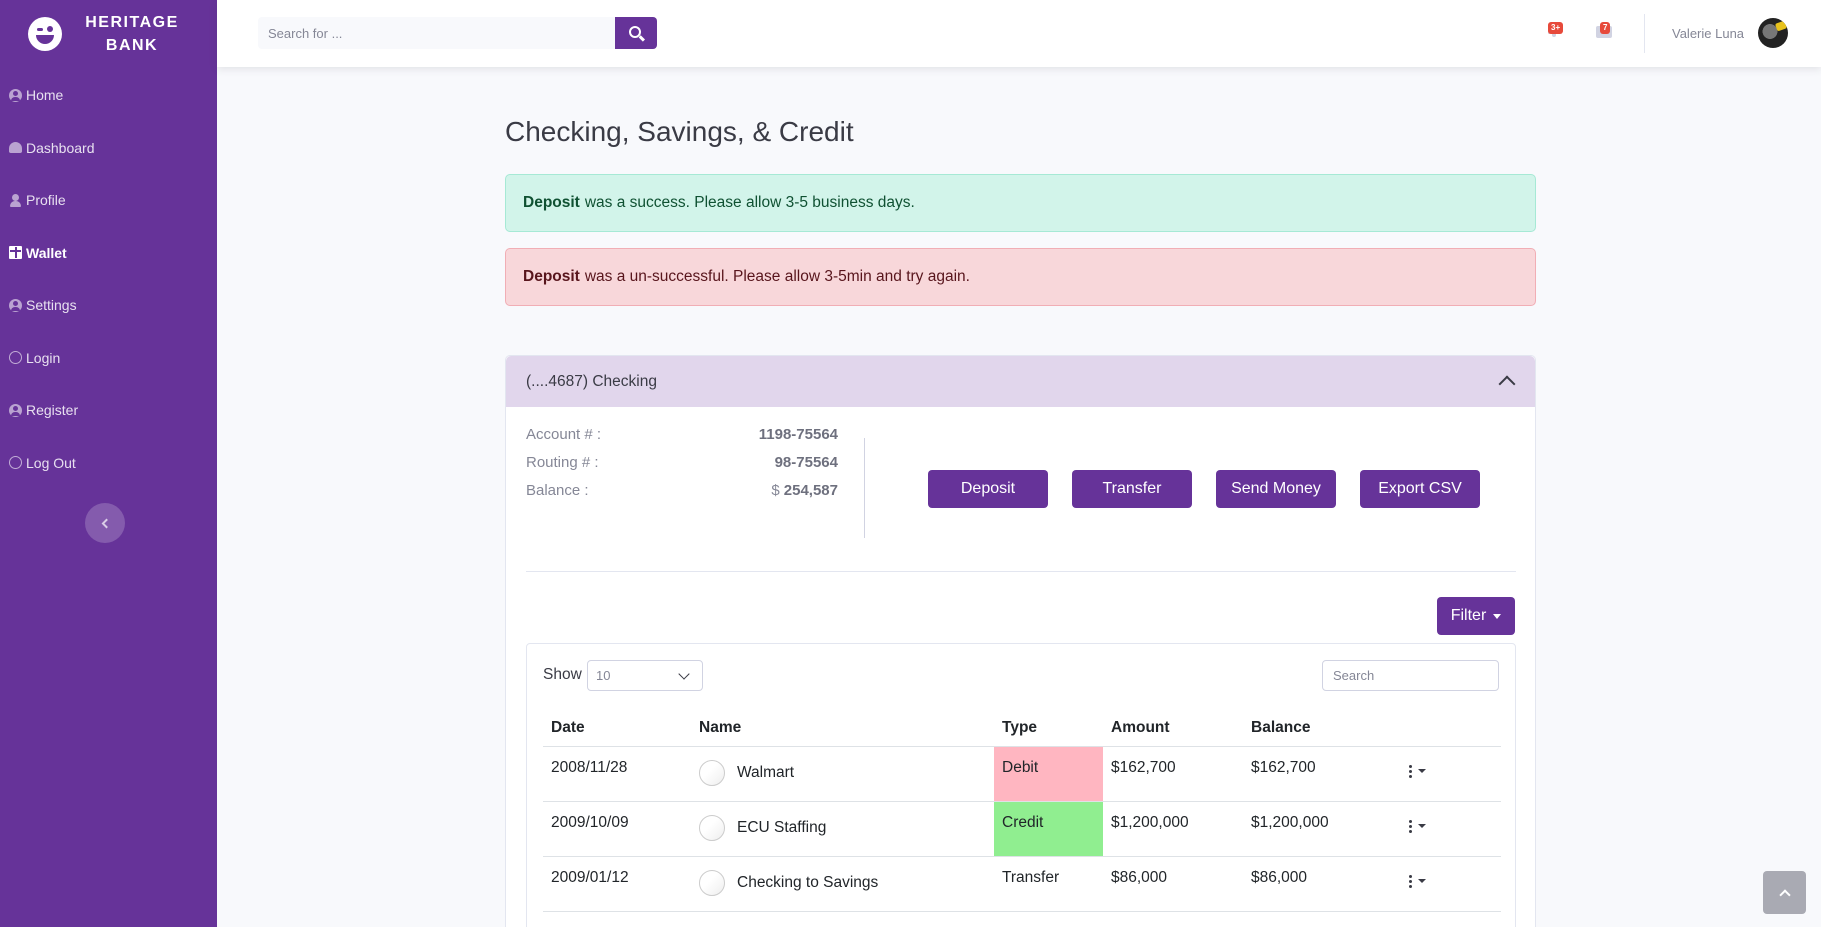 Image resolution: width=1821 pixels, height=927 pixels. Describe the element at coordinates (60, 147) in the screenshot. I see `sidebar-item-label: Dashboard` at that location.